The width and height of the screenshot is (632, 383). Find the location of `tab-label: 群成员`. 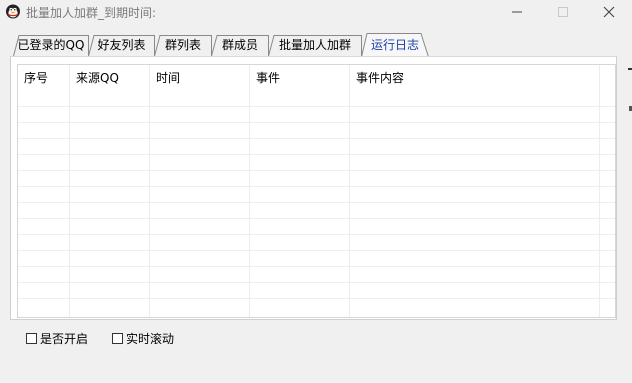

tab-label: 群成员 is located at coordinates (239, 45).